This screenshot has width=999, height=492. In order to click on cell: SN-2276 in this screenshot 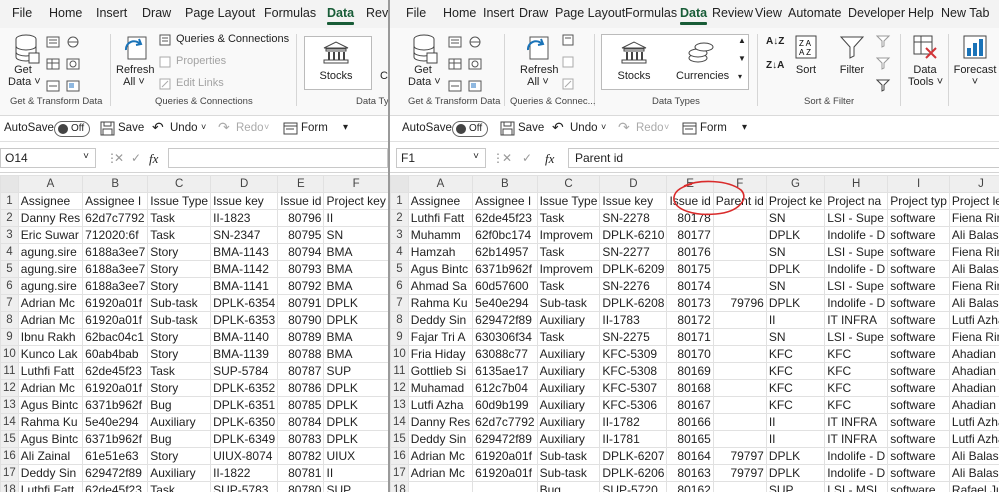, I will do `click(633, 286)`.